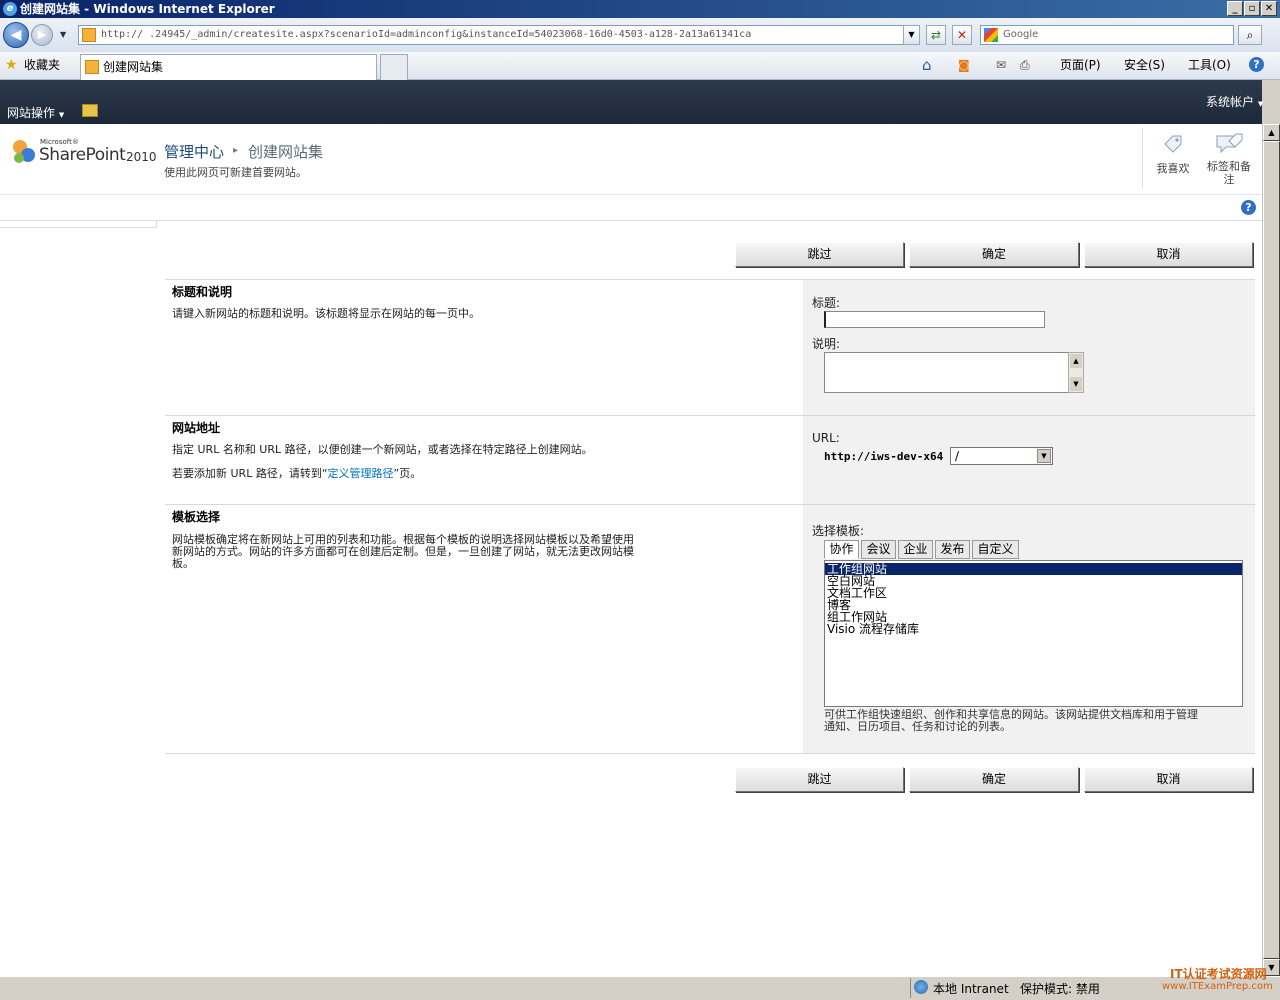 This screenshot has width=1280, height=1000. I want to click on system-account-menu: 系统帐户 ▼, so click(1234, 103).